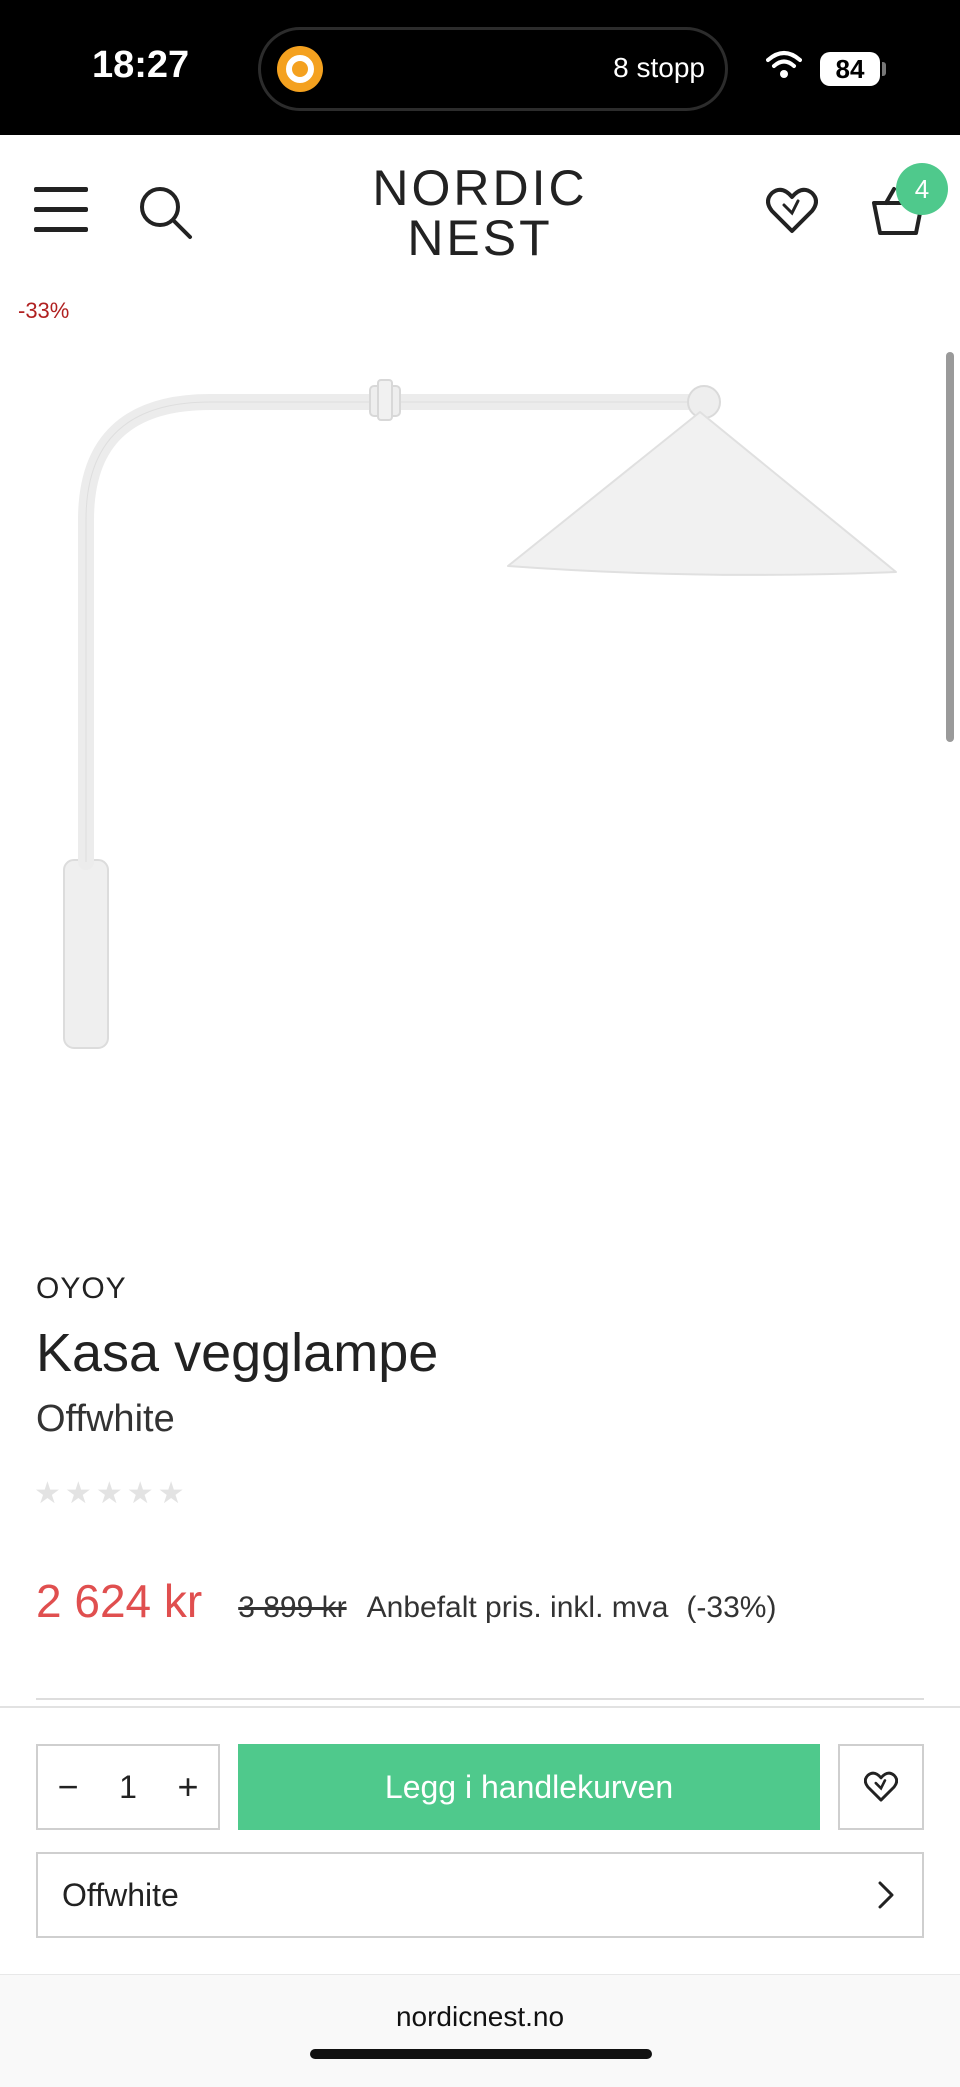 The height and width of the screenshot is (2087, 960). Describe the element at coordinates (480, 1841) in the screenshot. I see `purchase-panel: − 1 + Legg i handlekurven Offwhite` at that location.